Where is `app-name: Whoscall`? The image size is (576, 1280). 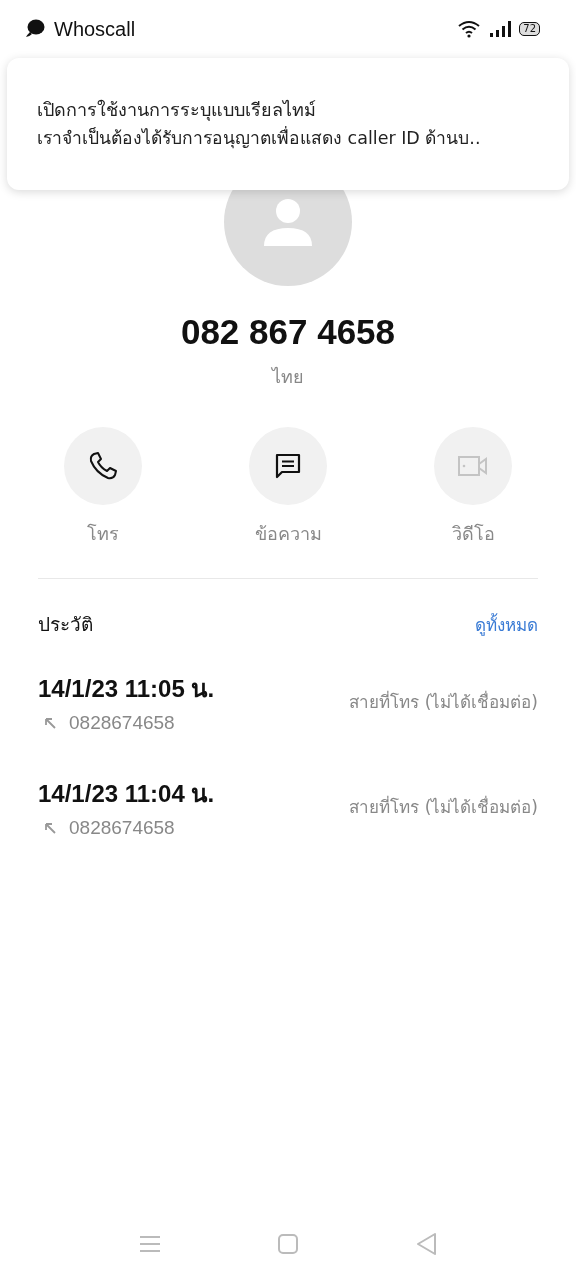
app-name: Whoscall is located at coordinates (95, 29).